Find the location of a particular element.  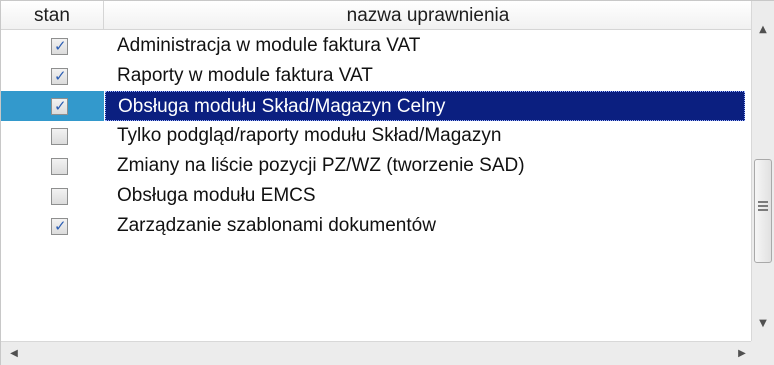

scroll-right-icon: ▶ is located at coordinates (742, 353).